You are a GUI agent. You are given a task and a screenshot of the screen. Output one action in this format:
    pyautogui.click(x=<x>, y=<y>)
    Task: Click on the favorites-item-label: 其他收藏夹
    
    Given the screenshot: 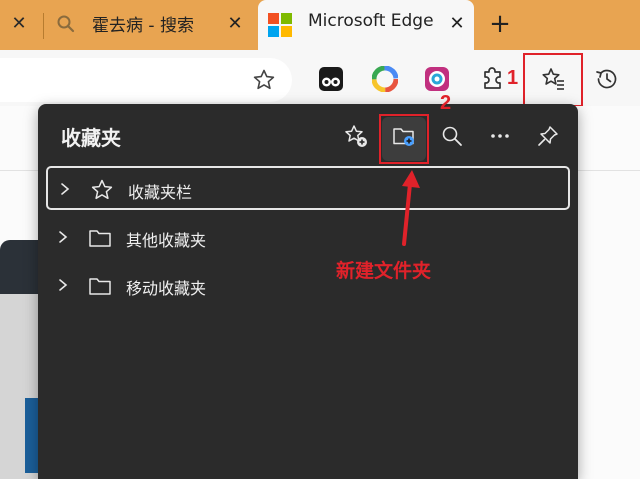 What is the action you would take?
    pyautogui.click(x=166, y=240)
    